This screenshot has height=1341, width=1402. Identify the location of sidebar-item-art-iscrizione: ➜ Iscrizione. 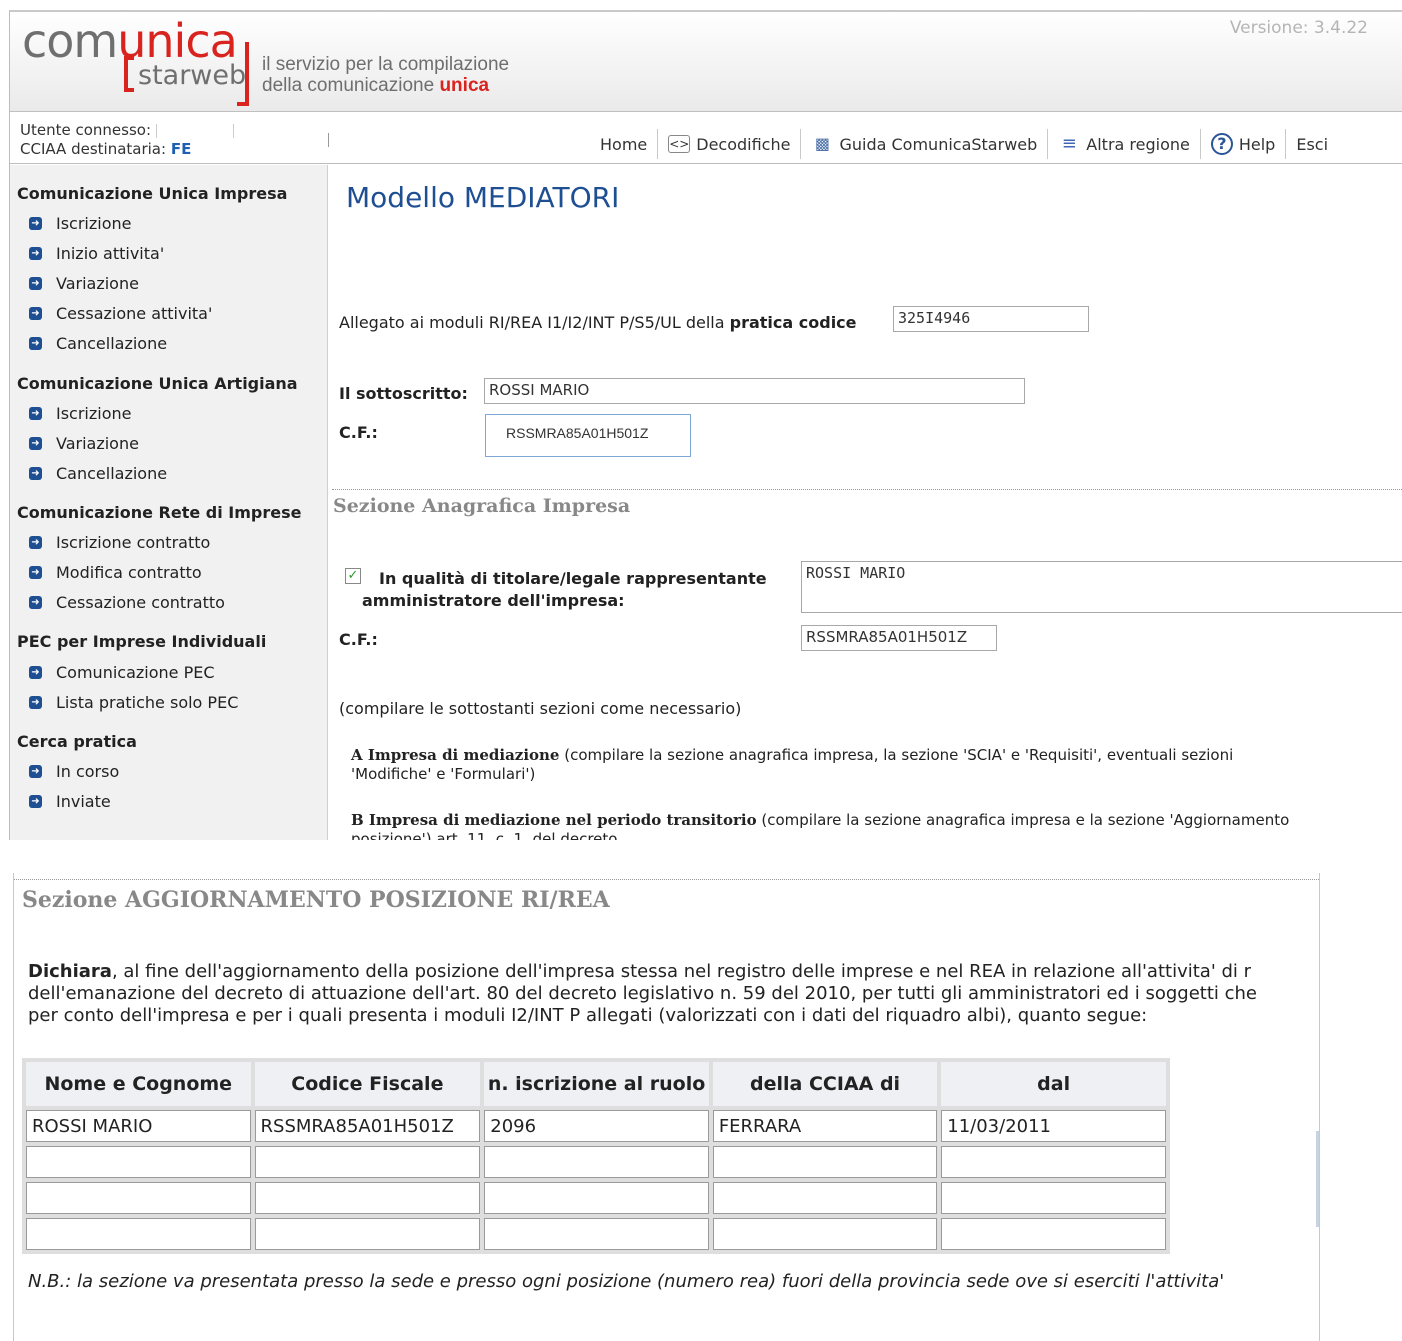
(80, 413).